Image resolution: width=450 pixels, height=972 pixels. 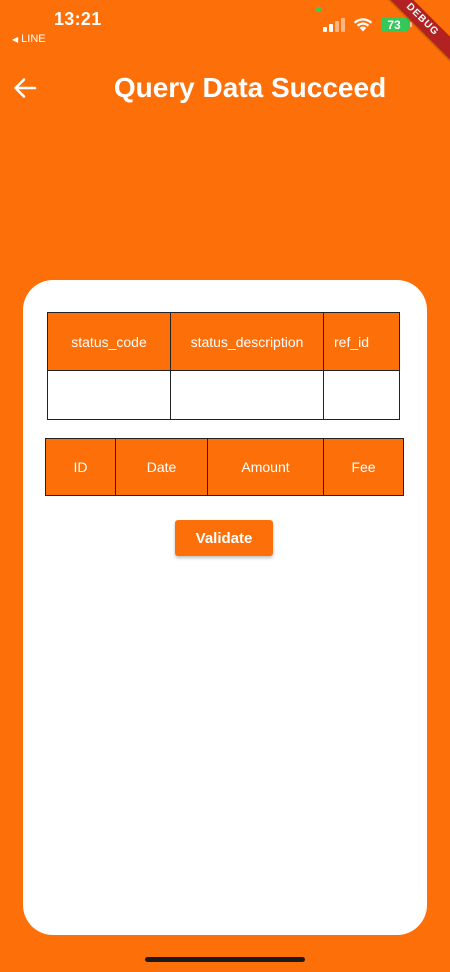 What do you see at coordinates (78, 19) in the screenshot?
I see `status-time: 13:21` at bounding box center [78, 19].